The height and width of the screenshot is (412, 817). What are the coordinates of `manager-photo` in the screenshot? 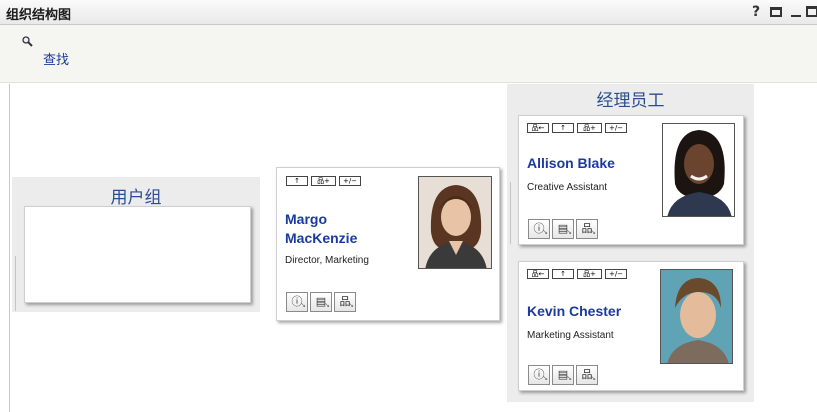 It's located at (455, 222).